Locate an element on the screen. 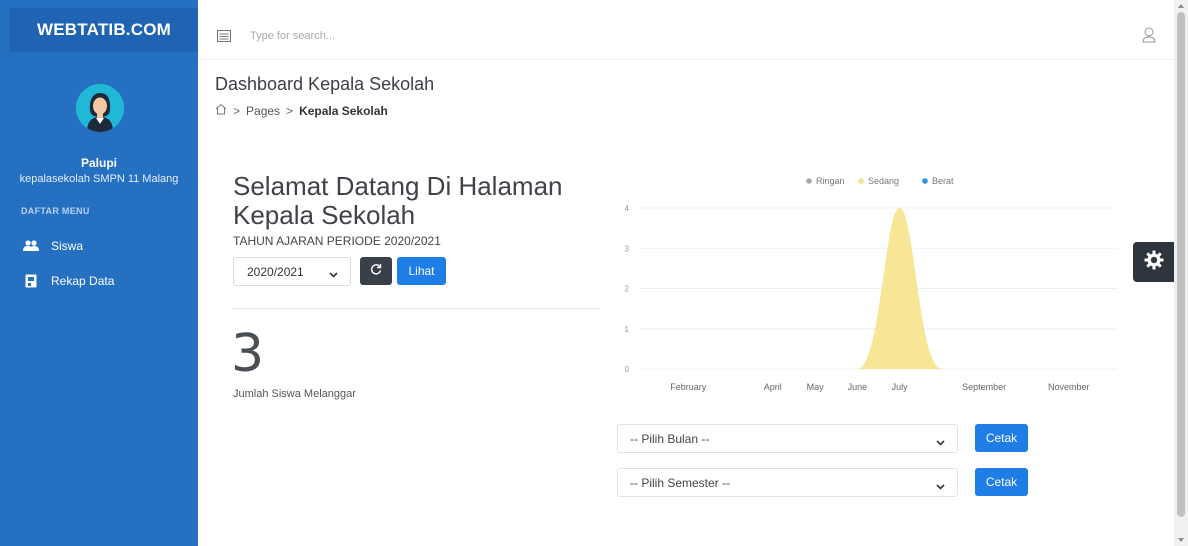  user-role: kepalasekolah SMPN 11 Malang is located at coordinates (99, 179).